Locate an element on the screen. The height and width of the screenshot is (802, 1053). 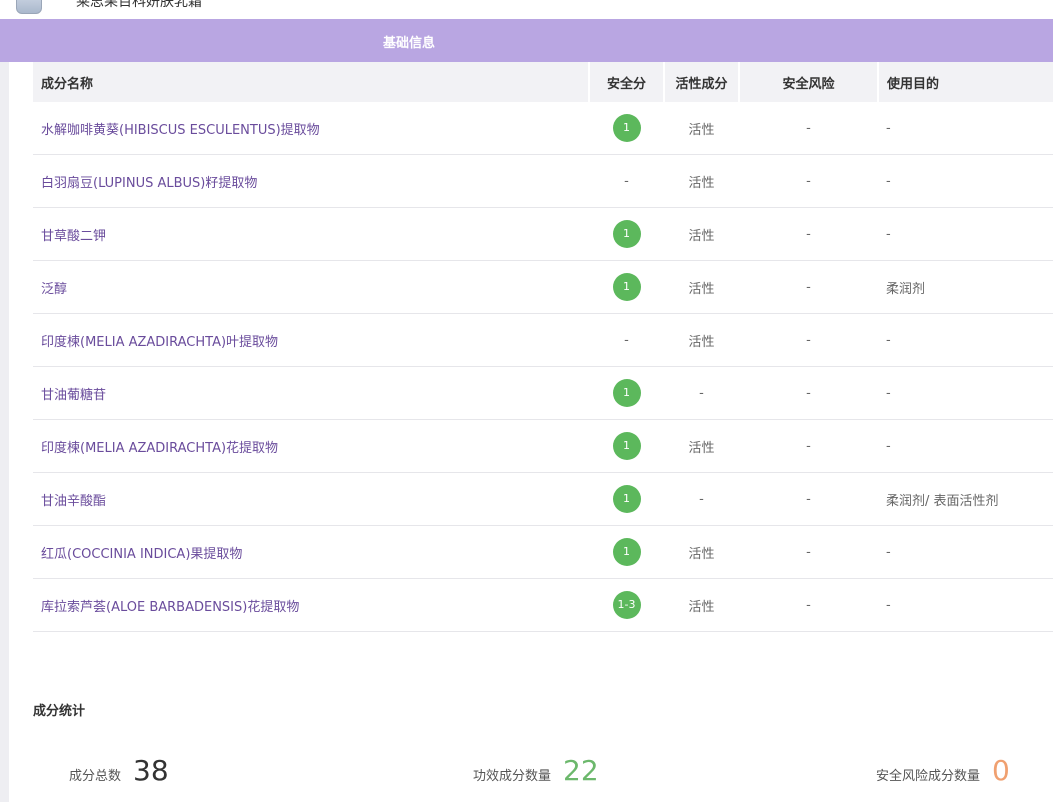
ingredient-name-link: 甘油葡糖苷 is located at coordinates (73, 395).